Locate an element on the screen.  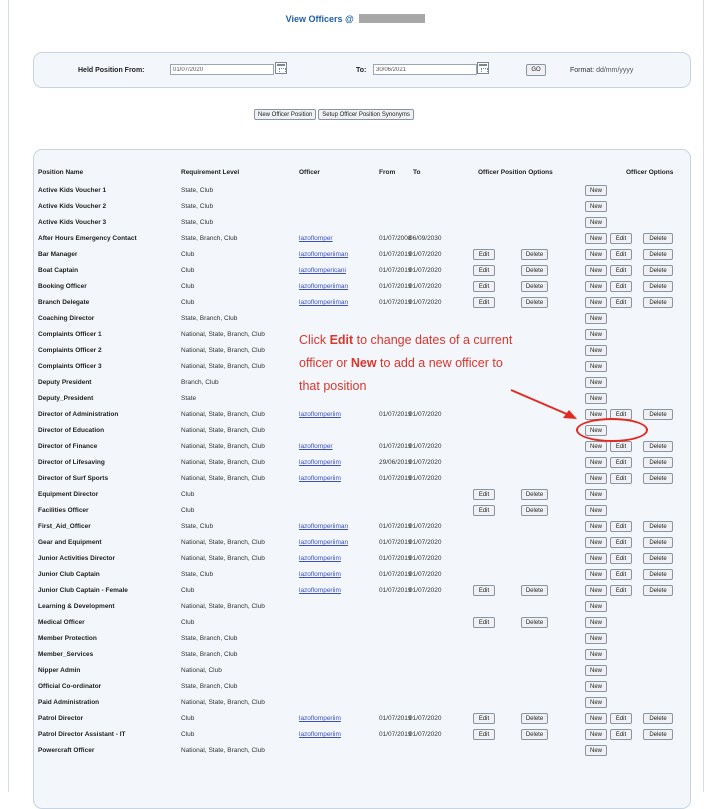
setup-synonyms-button: Setup Officer Position Synonyms is located at coordinates (366, 114).